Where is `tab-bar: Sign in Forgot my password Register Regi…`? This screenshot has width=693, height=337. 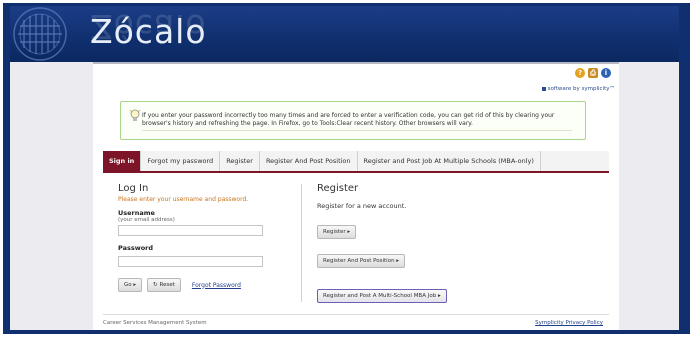 tab-bar: Sign in Forgot my password Register Regi… is located at coordinates (356, 162).